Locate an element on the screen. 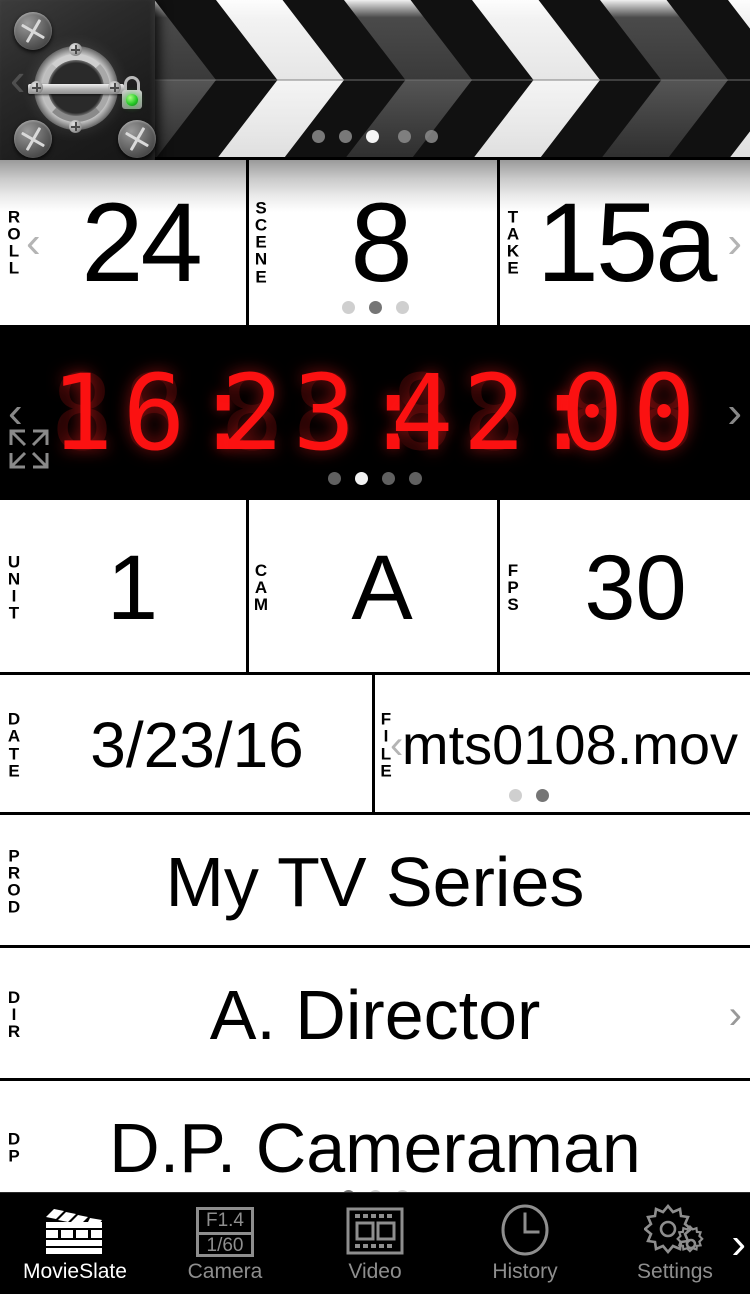 The width and height of the screenshot is (750, 1294). aperture-value: F1.4 is located at coordinates (225, 1222).